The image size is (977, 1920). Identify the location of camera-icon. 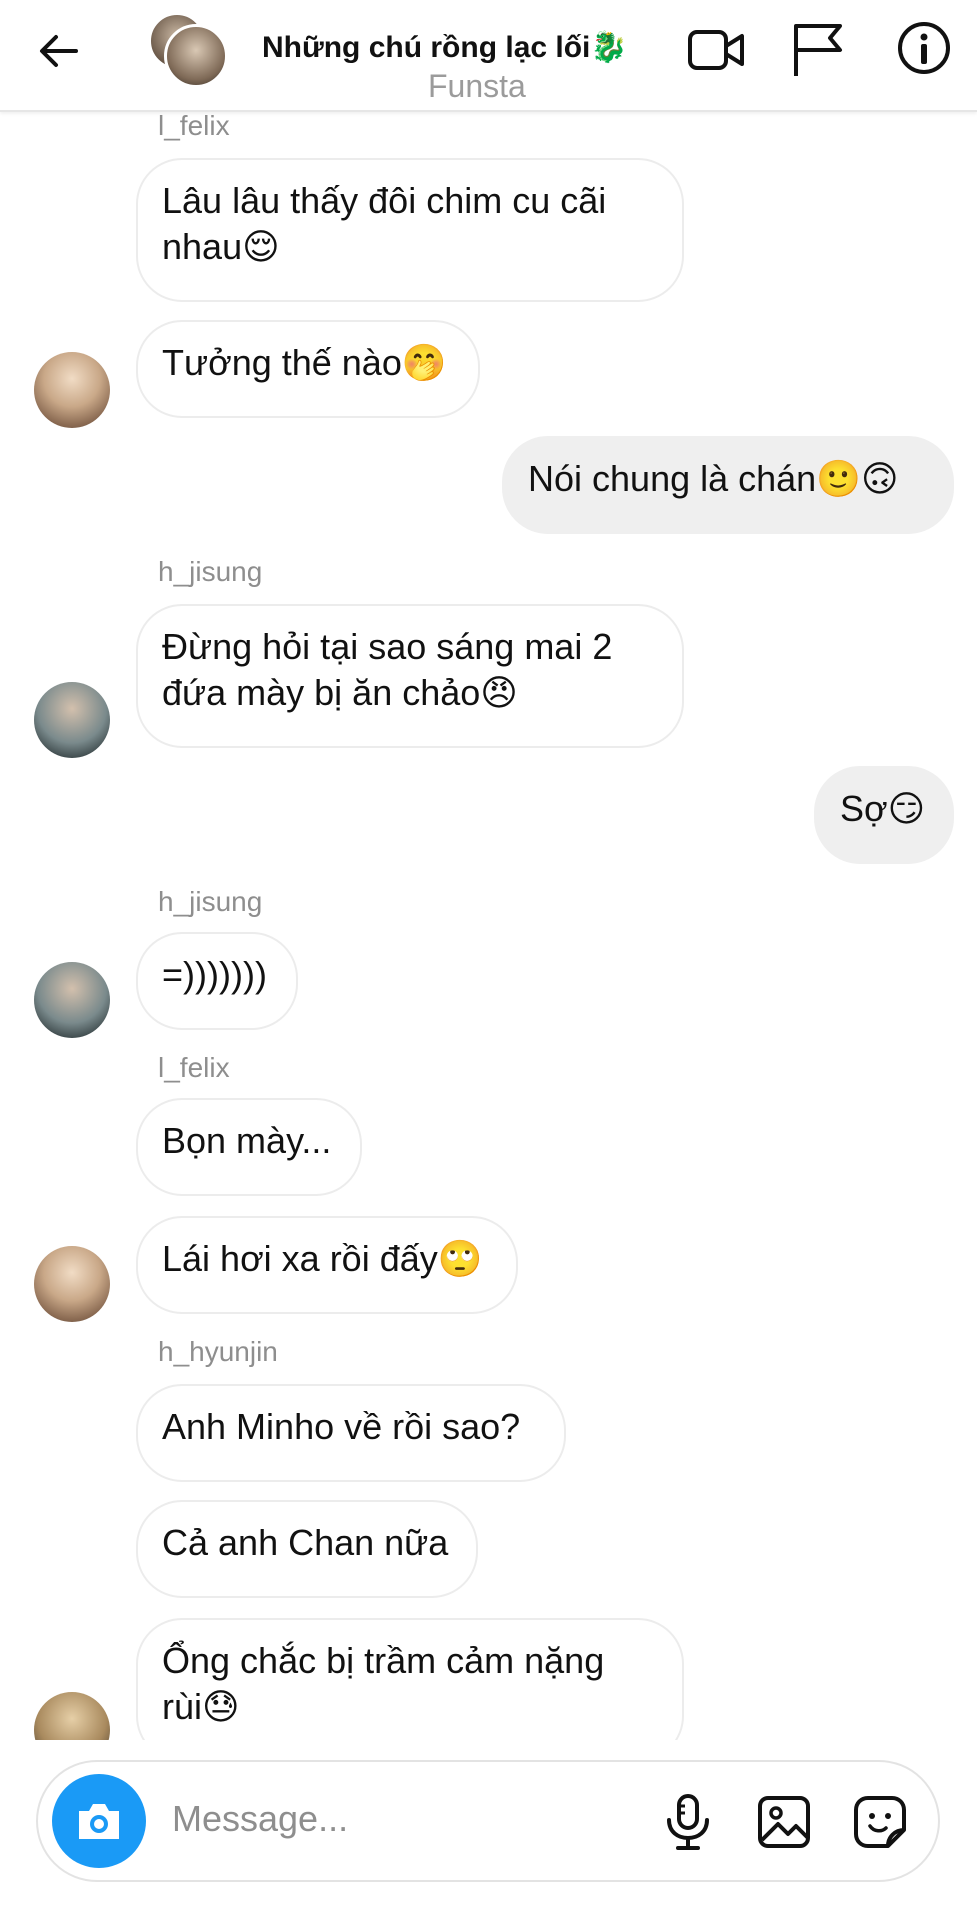
(99, 1821).